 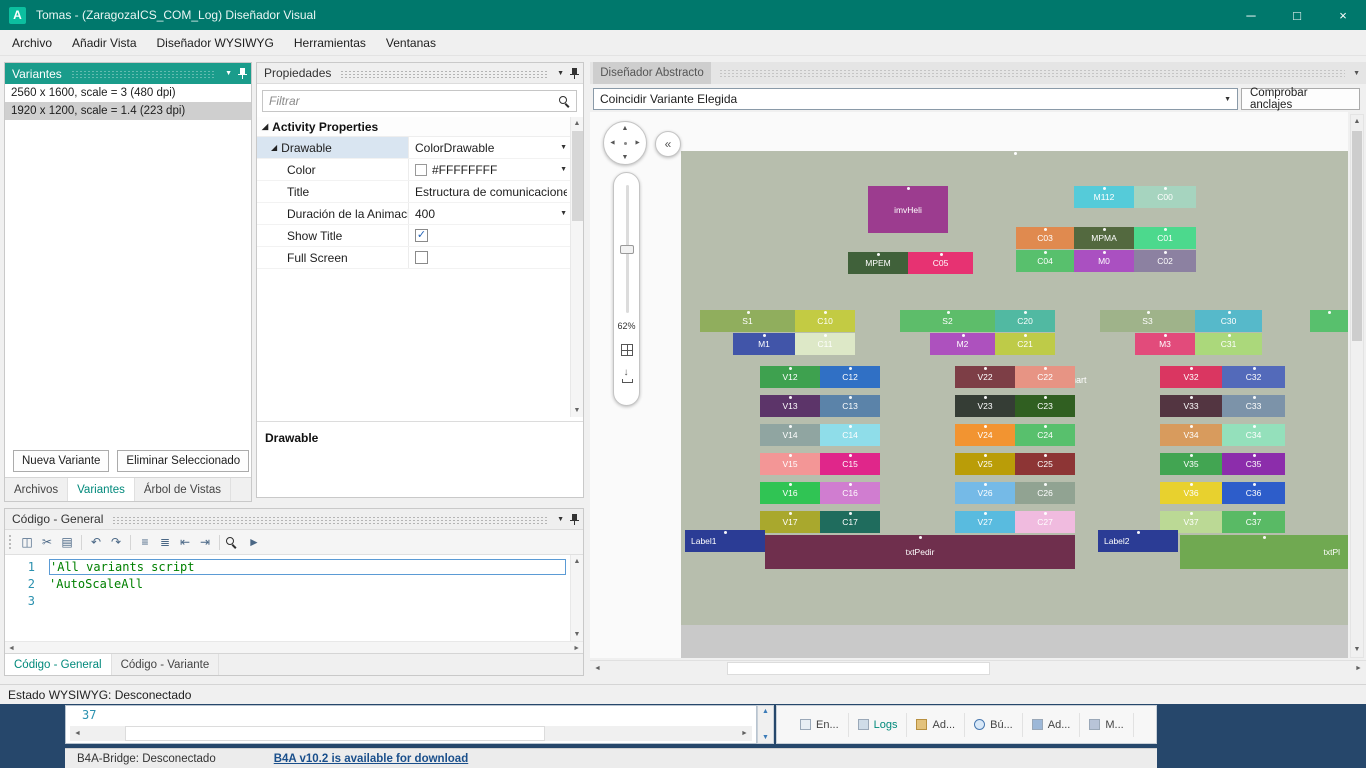 What do you see at coordinates (183, 461) in the screenshot?
I see `delete-selected-button: Eliminar Seleccionado` at bounding box center [183, 461].